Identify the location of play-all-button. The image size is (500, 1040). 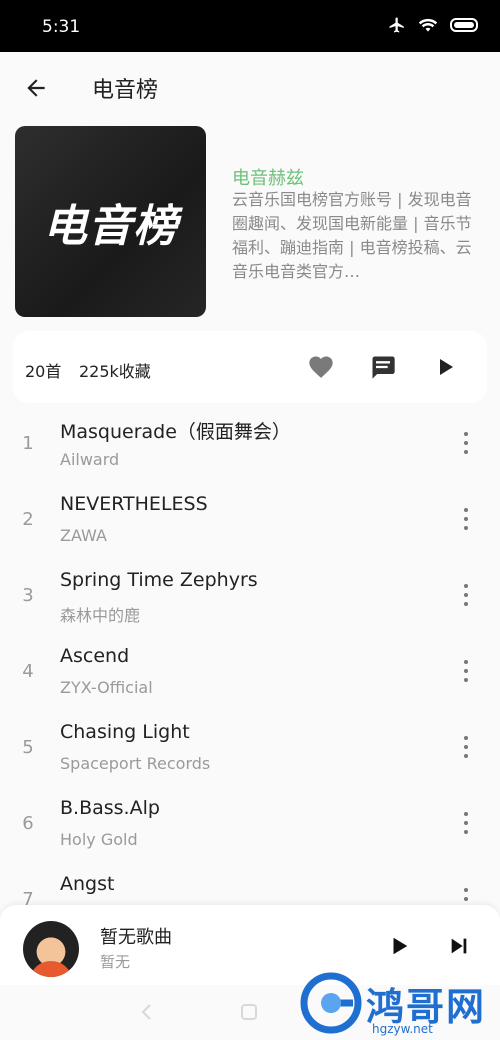
(445, 367).